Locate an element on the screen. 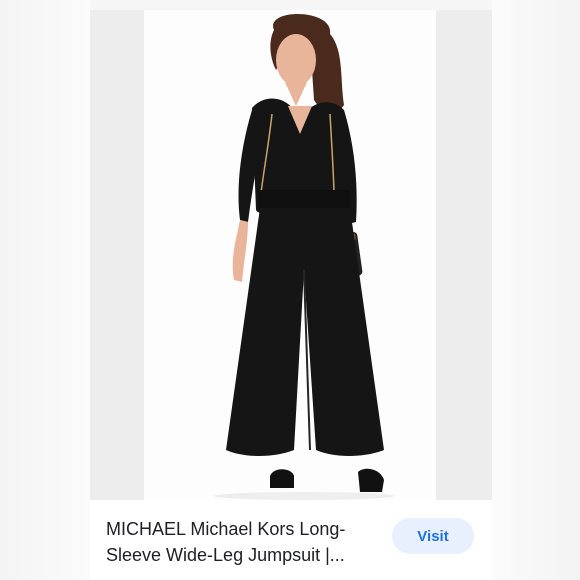  photo-border-right is located at coordinates (464, 255).